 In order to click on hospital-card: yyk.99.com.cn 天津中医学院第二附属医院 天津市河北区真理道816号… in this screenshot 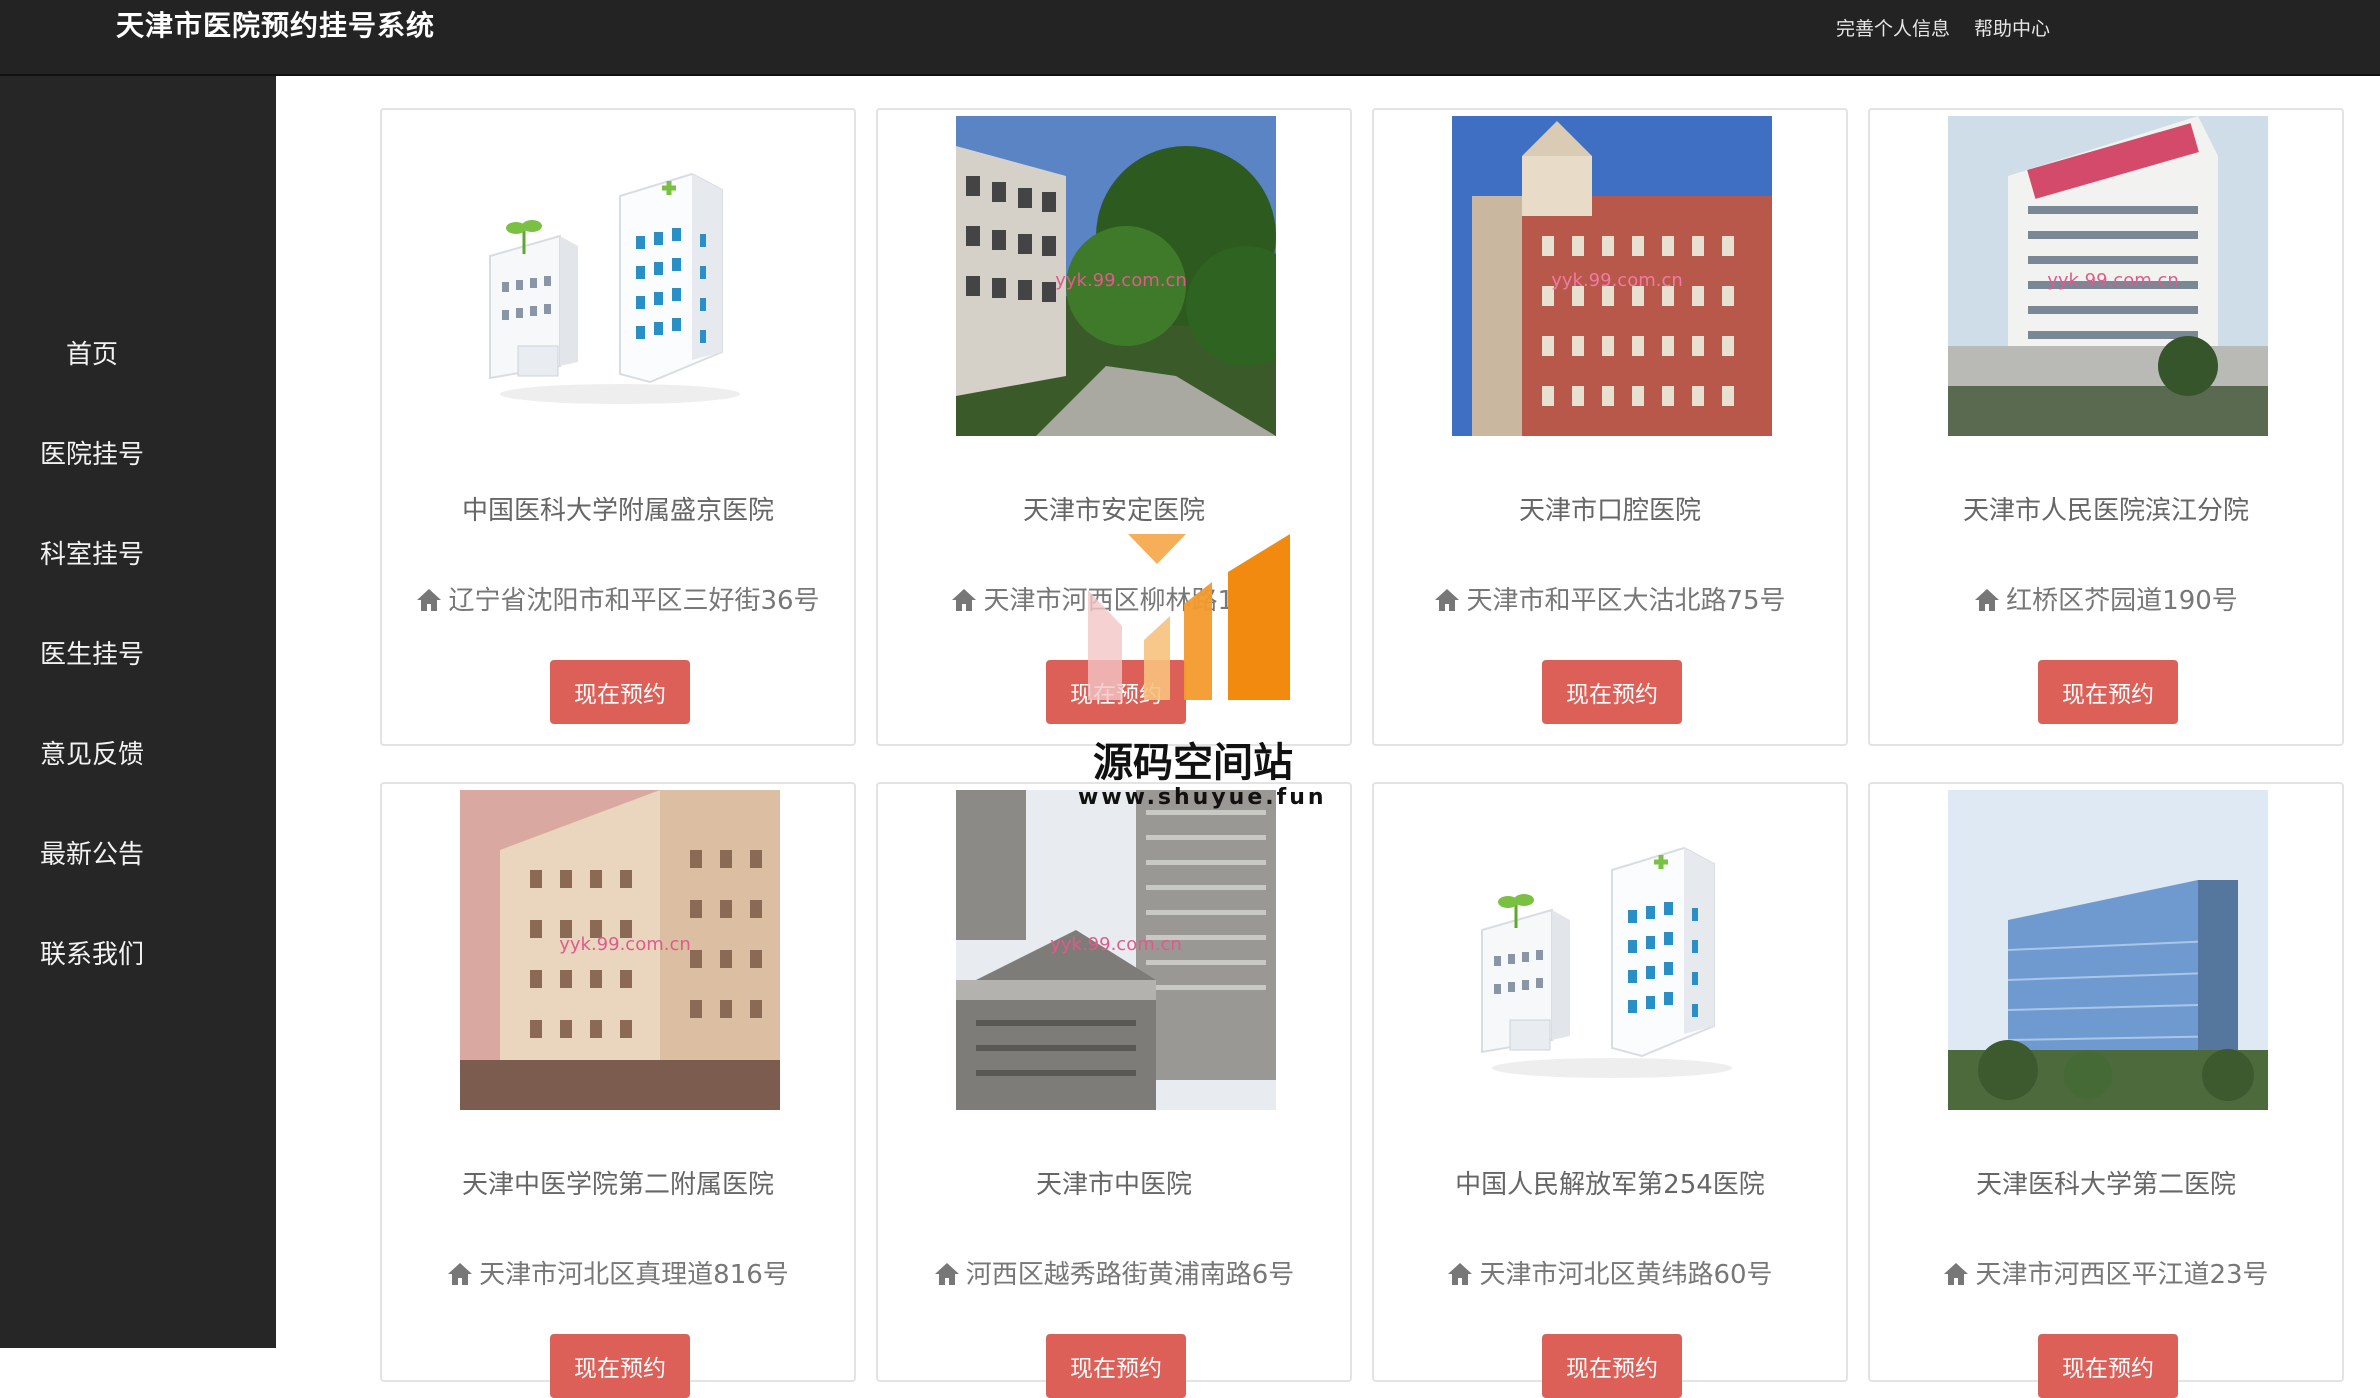, I will do `click(618, 1090)`.